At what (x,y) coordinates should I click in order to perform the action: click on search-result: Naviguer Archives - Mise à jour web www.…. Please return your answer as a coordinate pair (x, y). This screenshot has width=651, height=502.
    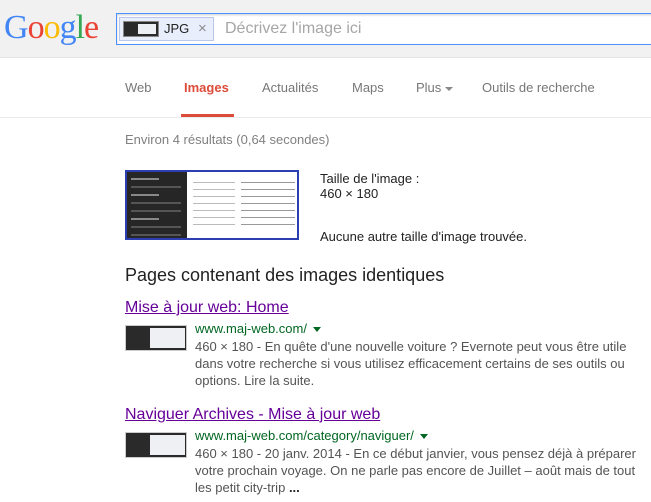
    Looking at the image, I should click on (385, 451).